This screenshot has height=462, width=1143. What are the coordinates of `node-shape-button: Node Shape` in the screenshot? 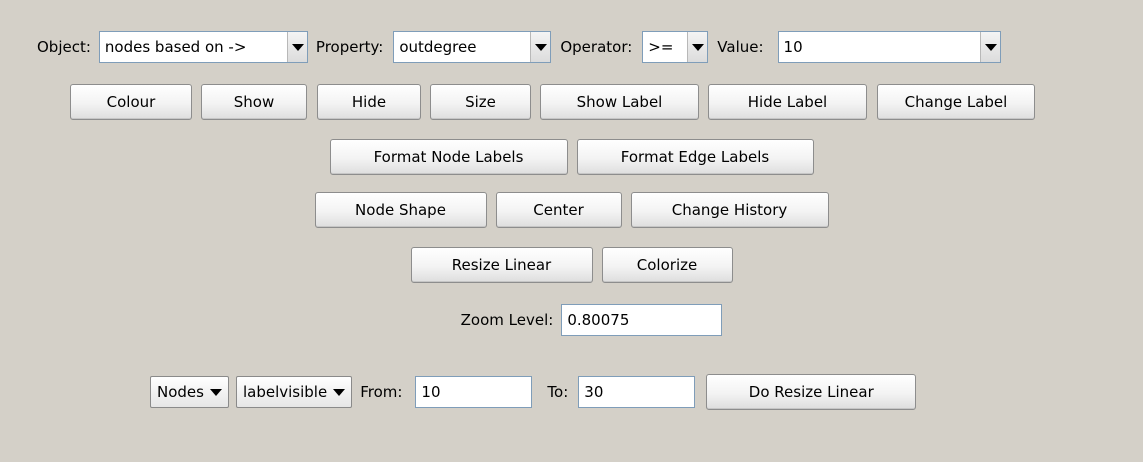 It's located at (400, 210).